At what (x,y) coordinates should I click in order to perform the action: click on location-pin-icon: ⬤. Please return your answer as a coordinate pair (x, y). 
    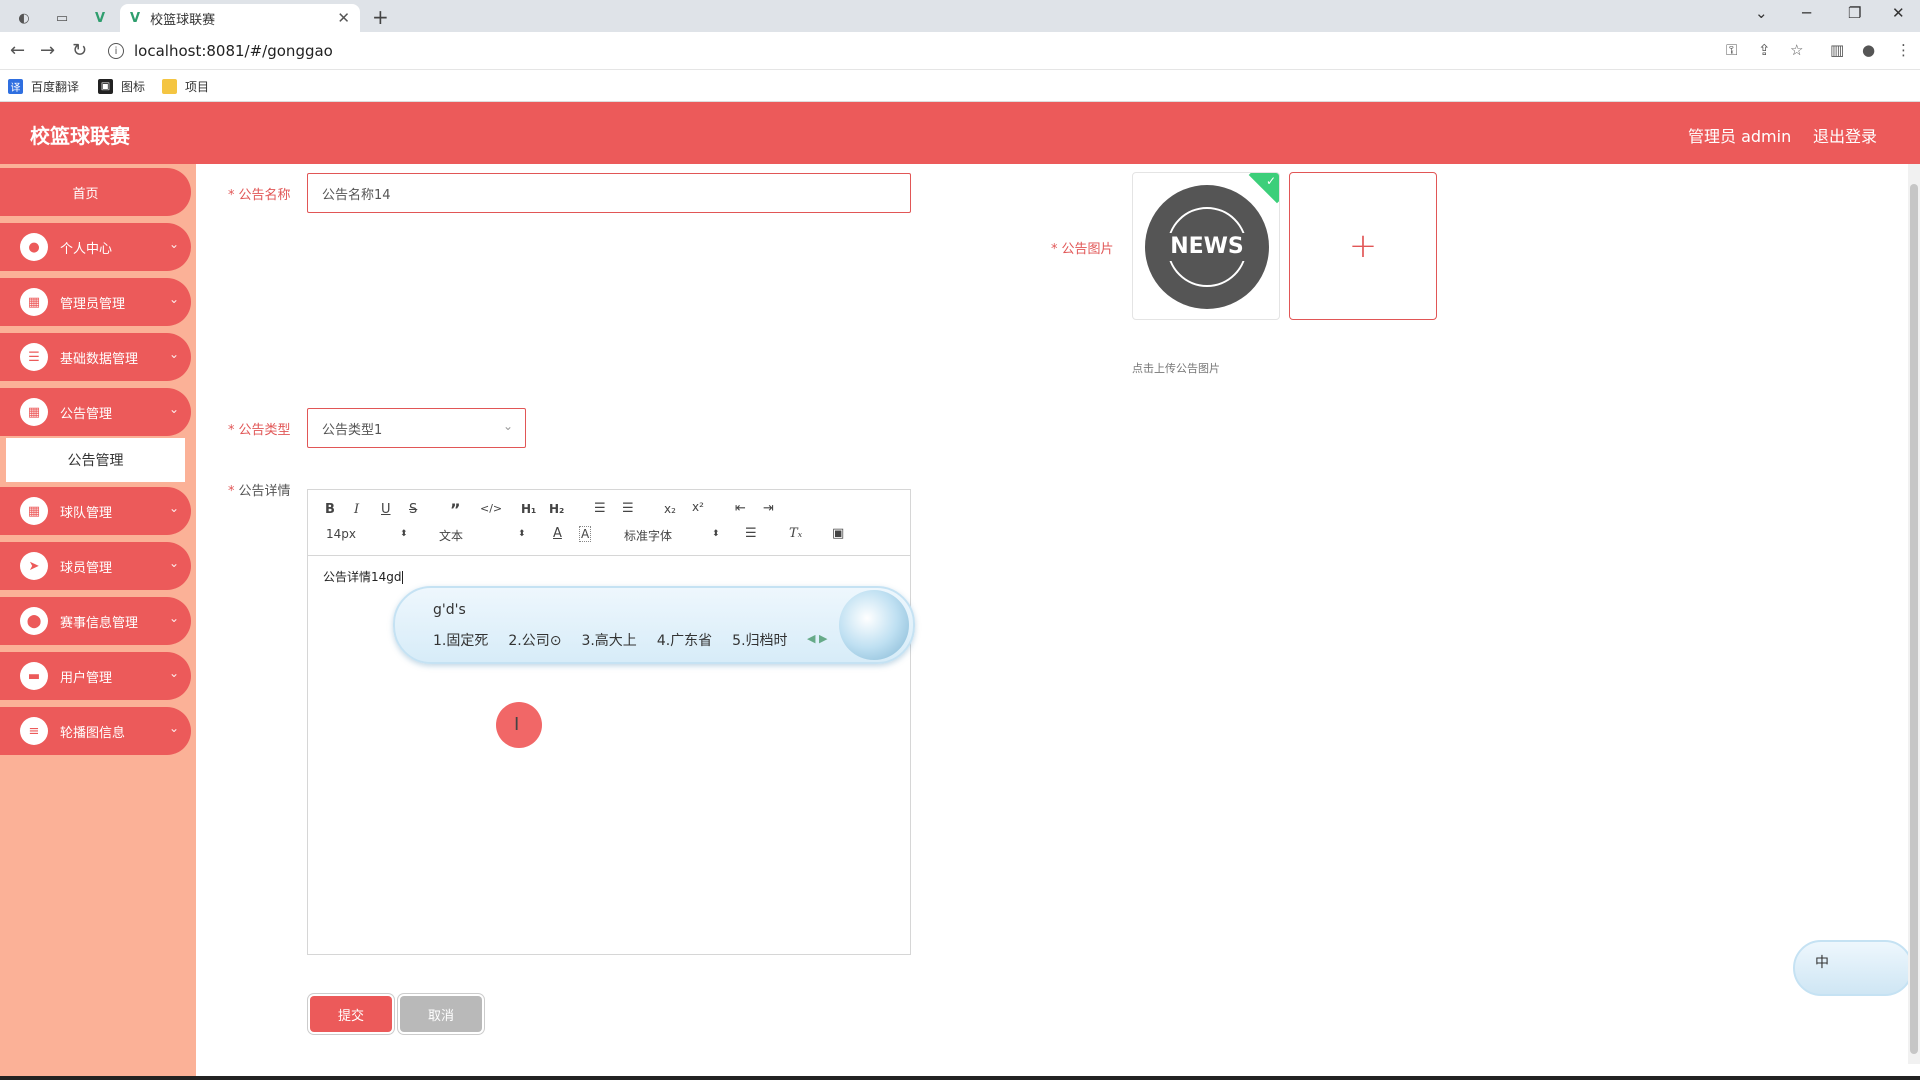
    Looking at the image, I should click on (34, 621).